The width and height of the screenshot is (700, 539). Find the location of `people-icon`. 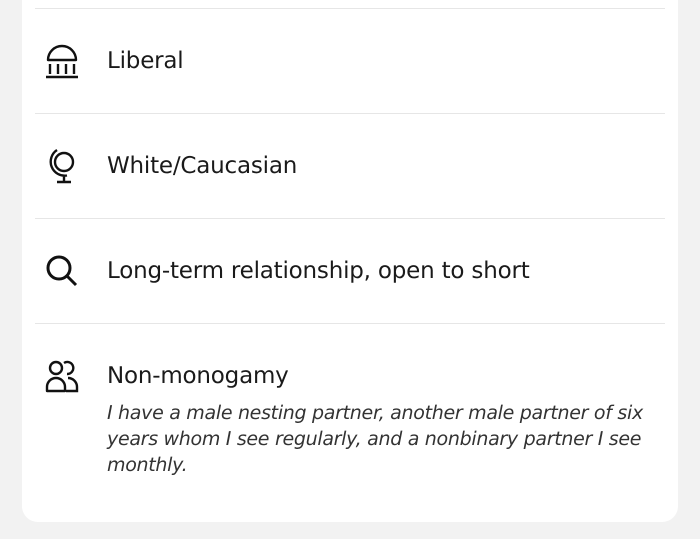

people-icon is located at coordinates (62, 376).